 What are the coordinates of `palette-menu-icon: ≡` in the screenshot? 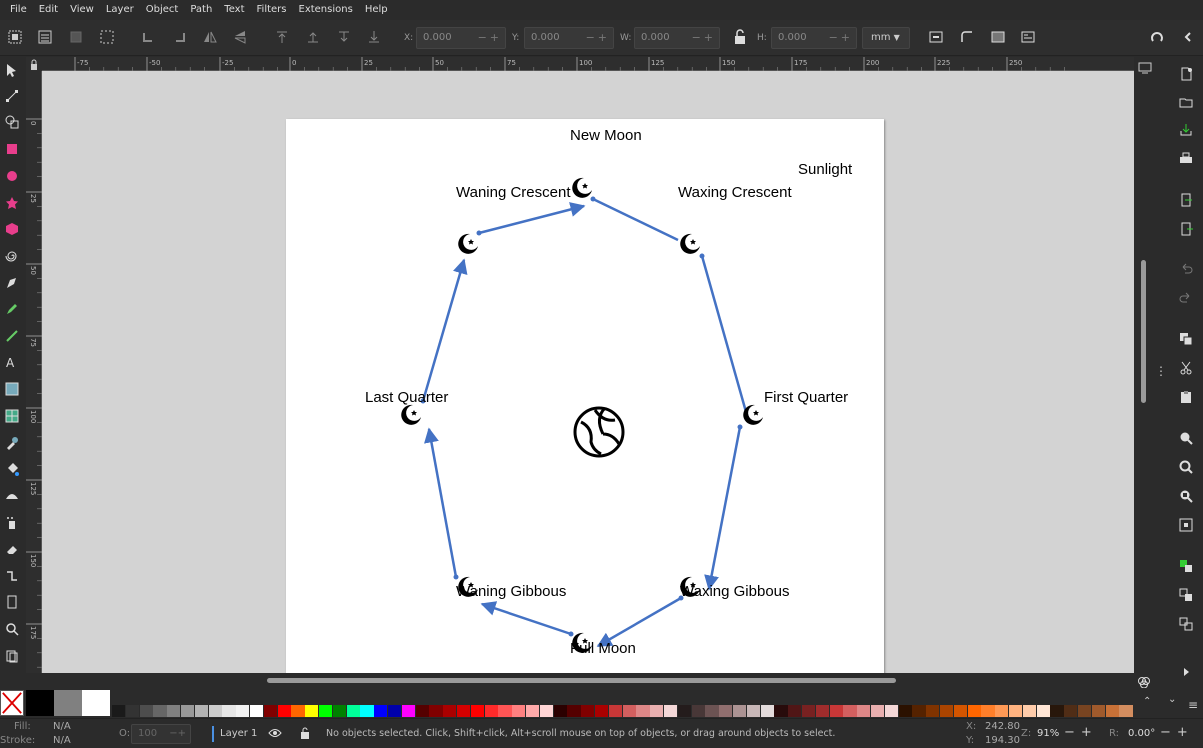 It's located at (1193, 705).